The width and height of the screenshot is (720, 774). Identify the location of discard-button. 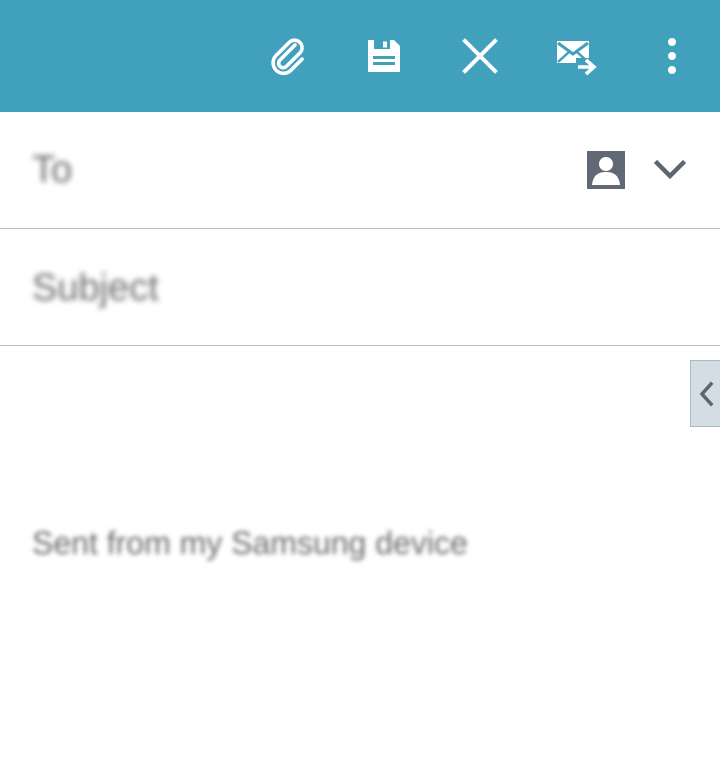
(480, 56).